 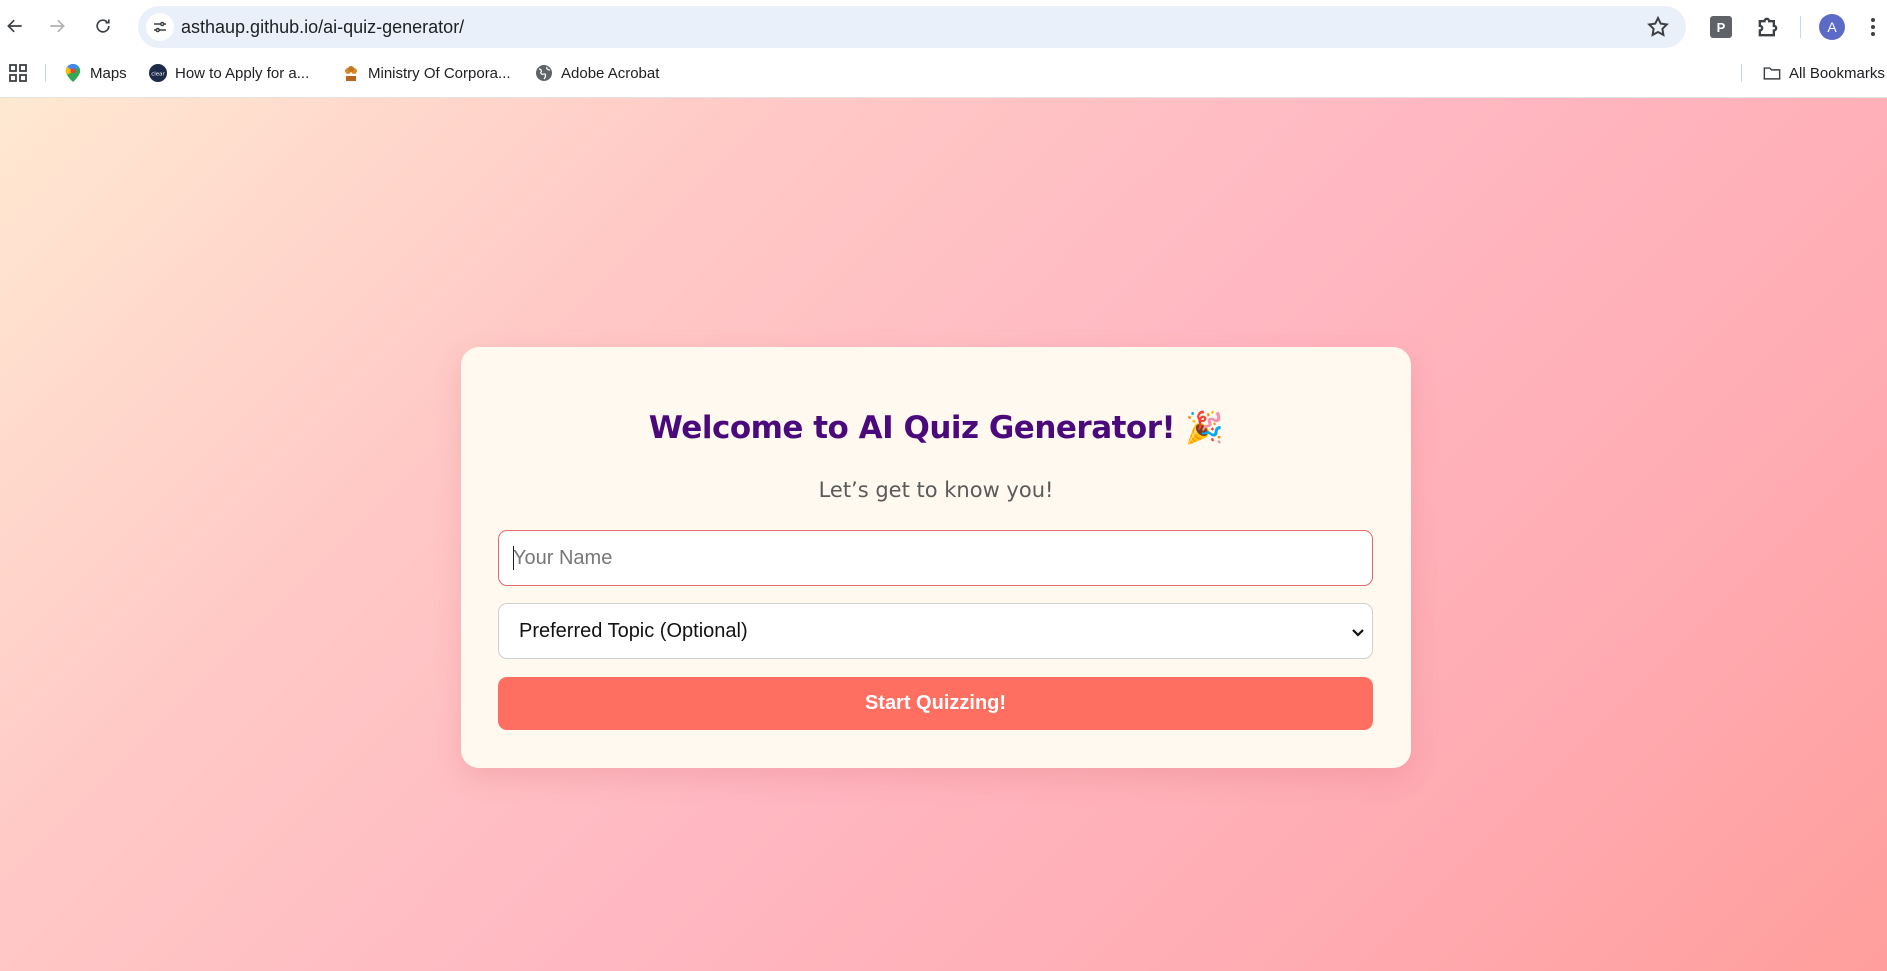 I want to click on bookmark-label: Maps, so click(x=108, y=73).